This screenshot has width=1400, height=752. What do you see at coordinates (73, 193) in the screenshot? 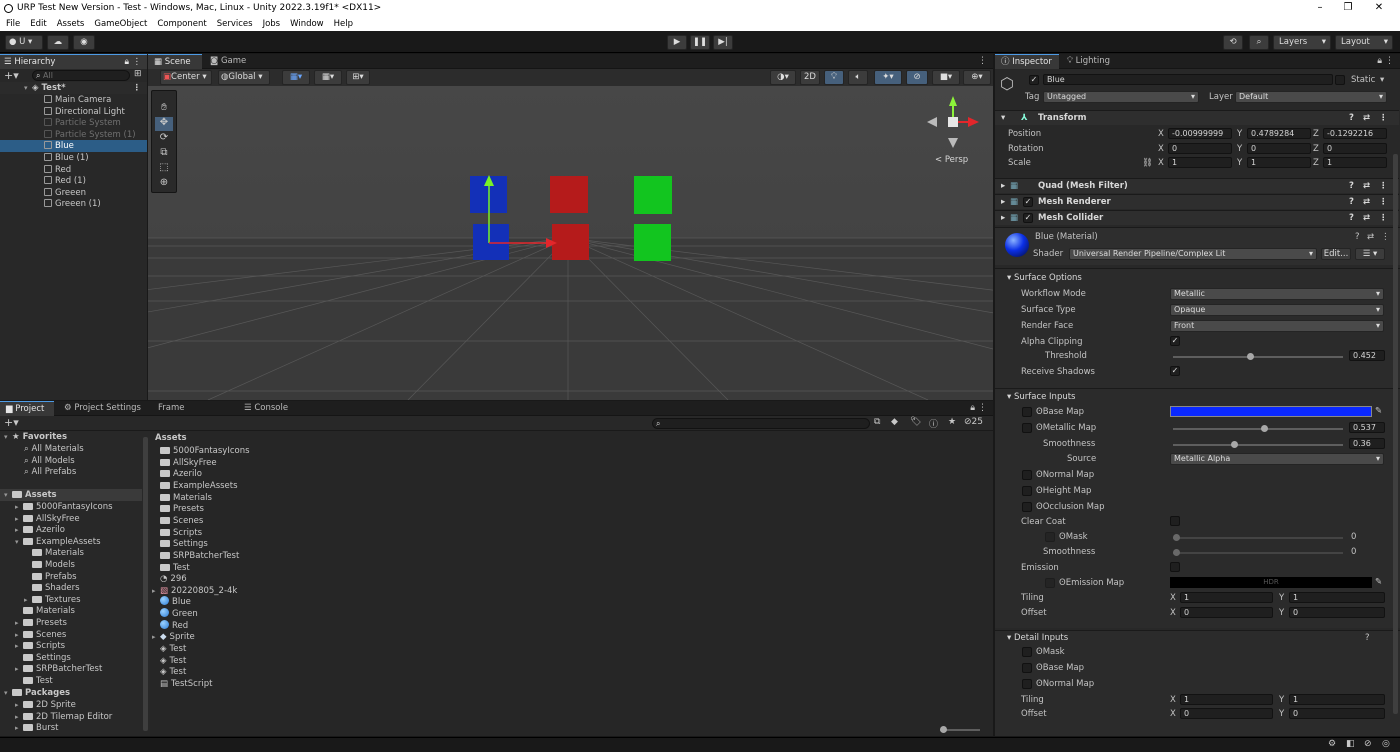
I see `hierarchy-item-greeen: Greeen` at bounding box center [73, 193].